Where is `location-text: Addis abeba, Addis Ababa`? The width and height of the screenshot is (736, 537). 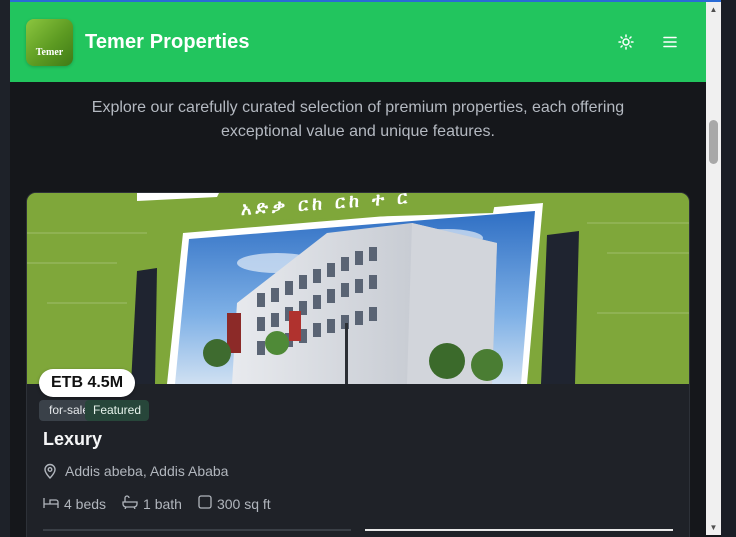 location-text: Addis abeba, Addis Ababa is located at coordinates (147, 471).